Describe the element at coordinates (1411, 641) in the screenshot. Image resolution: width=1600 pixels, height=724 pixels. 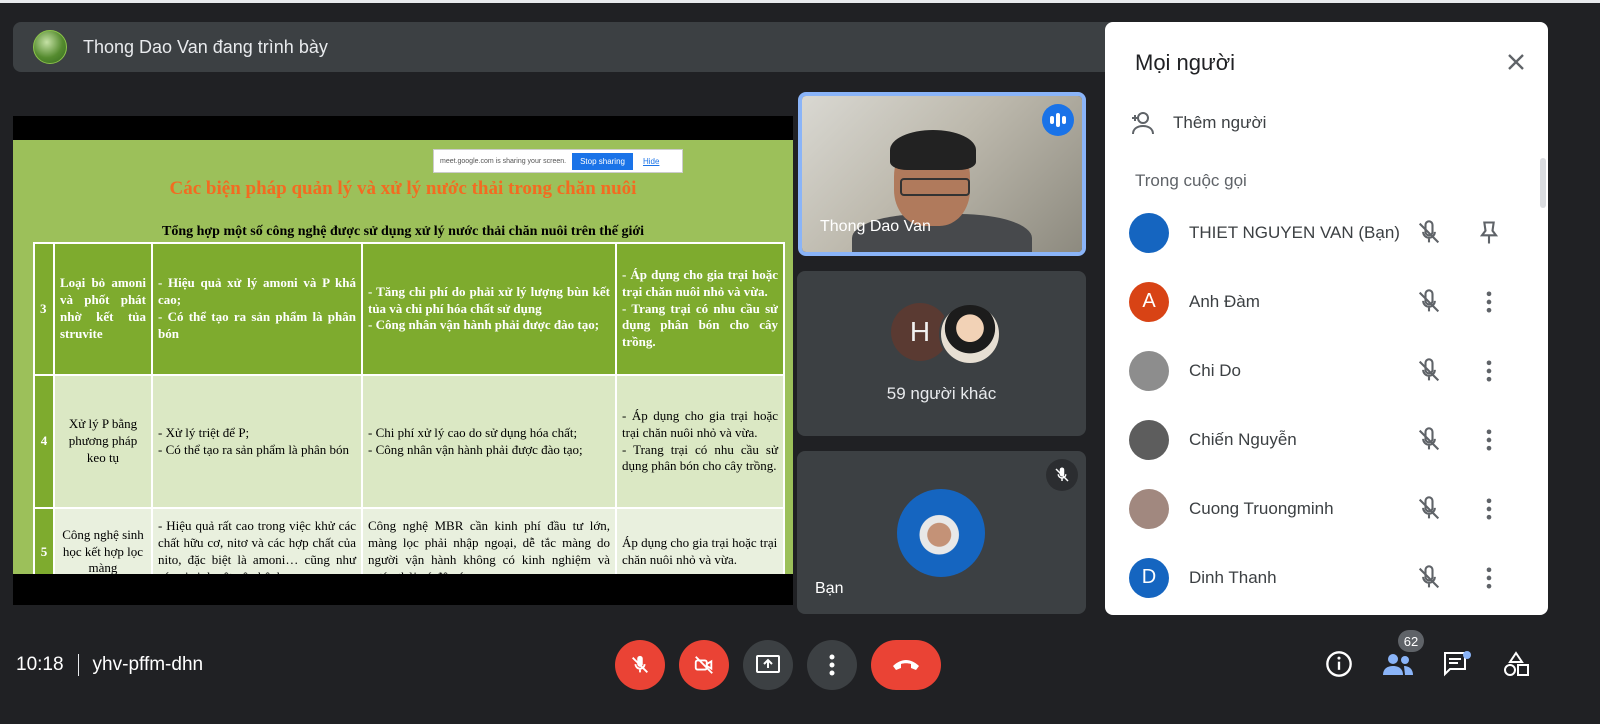
I see `participant-count-badge: 62` at that location.